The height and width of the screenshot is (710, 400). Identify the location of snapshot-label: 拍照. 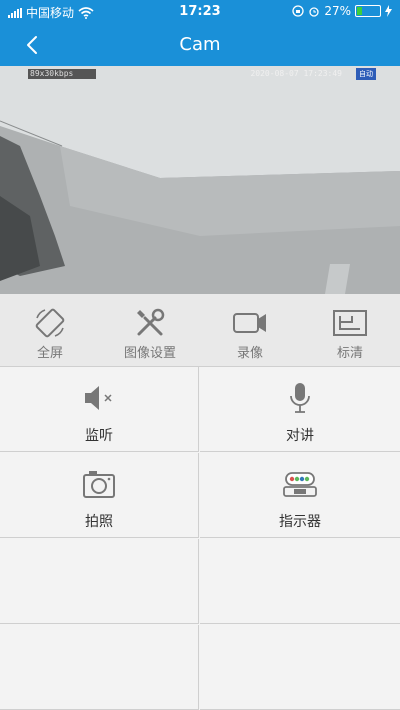
(99, 522).